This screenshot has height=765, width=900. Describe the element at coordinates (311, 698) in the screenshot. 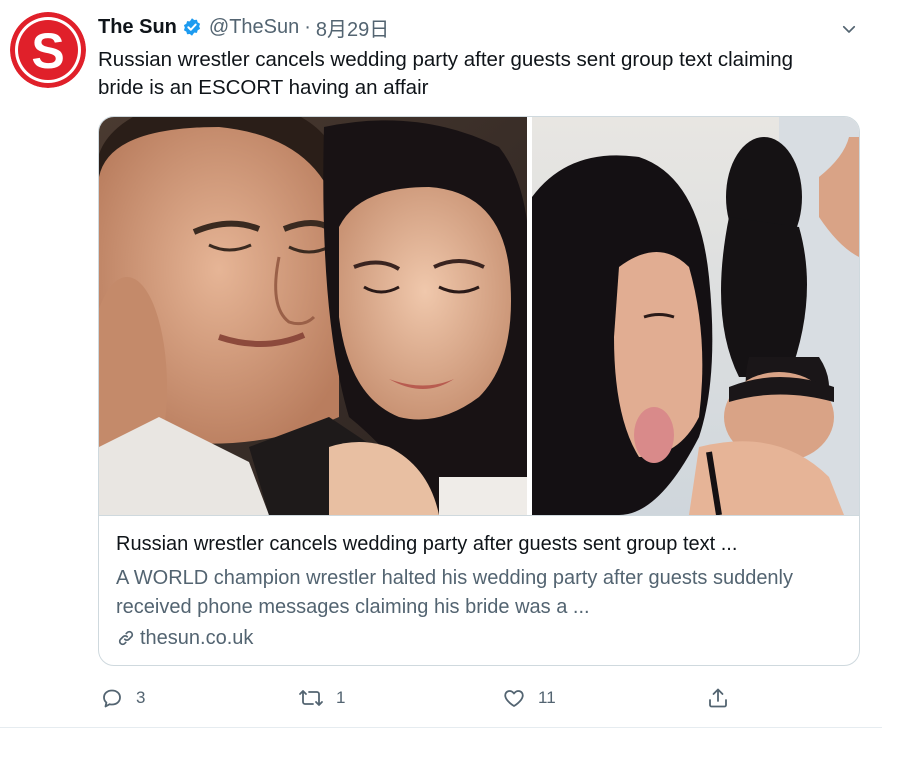

I see `retweet-icon` at that location.